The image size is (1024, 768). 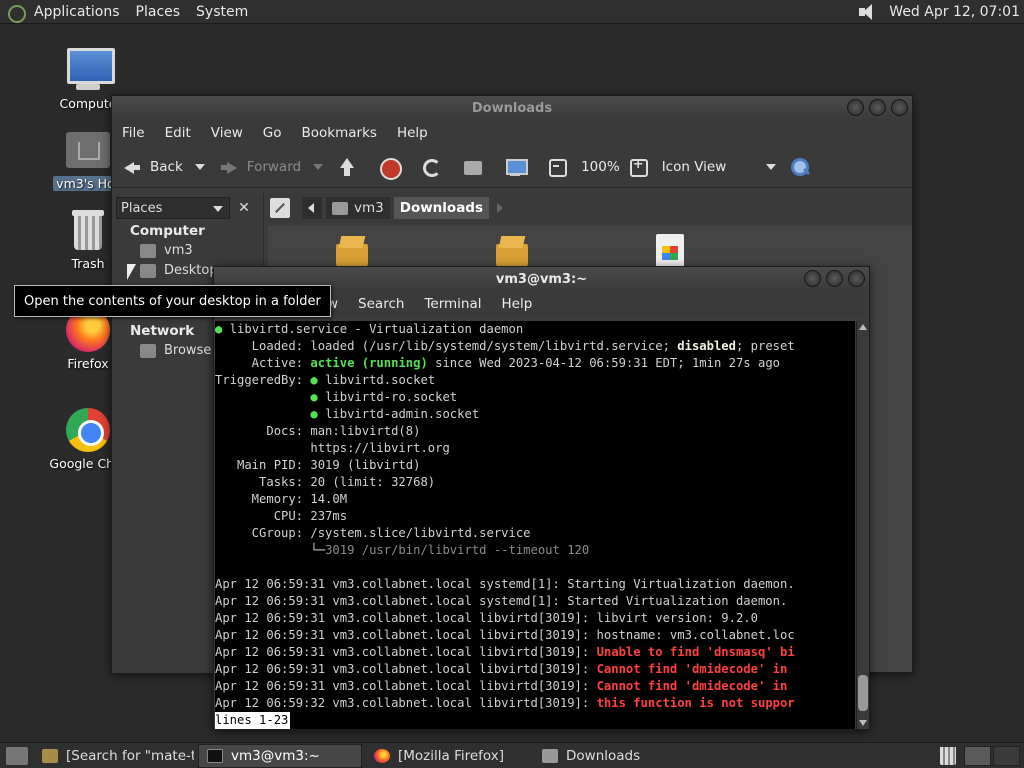 What do you see at coordinates (670, 251) in the screenshot?
I see `chrome-package-file-icon` at bounding box center [670, 251].